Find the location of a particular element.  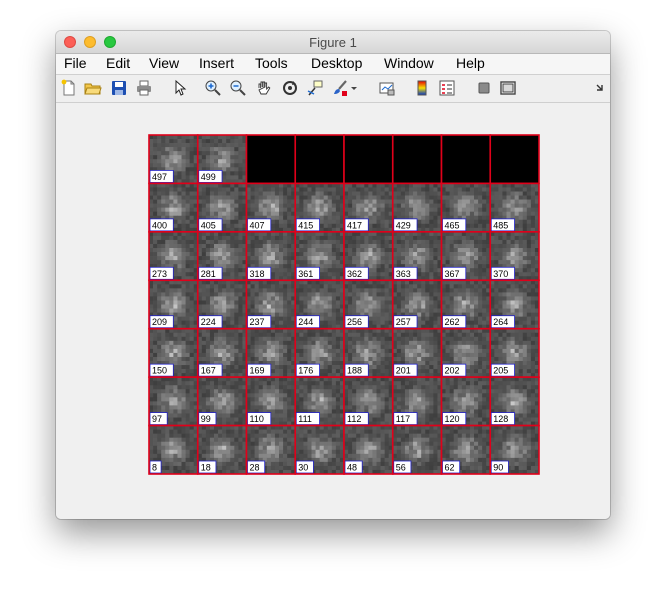

figure-toolbar is located at coordinates (333, 89).